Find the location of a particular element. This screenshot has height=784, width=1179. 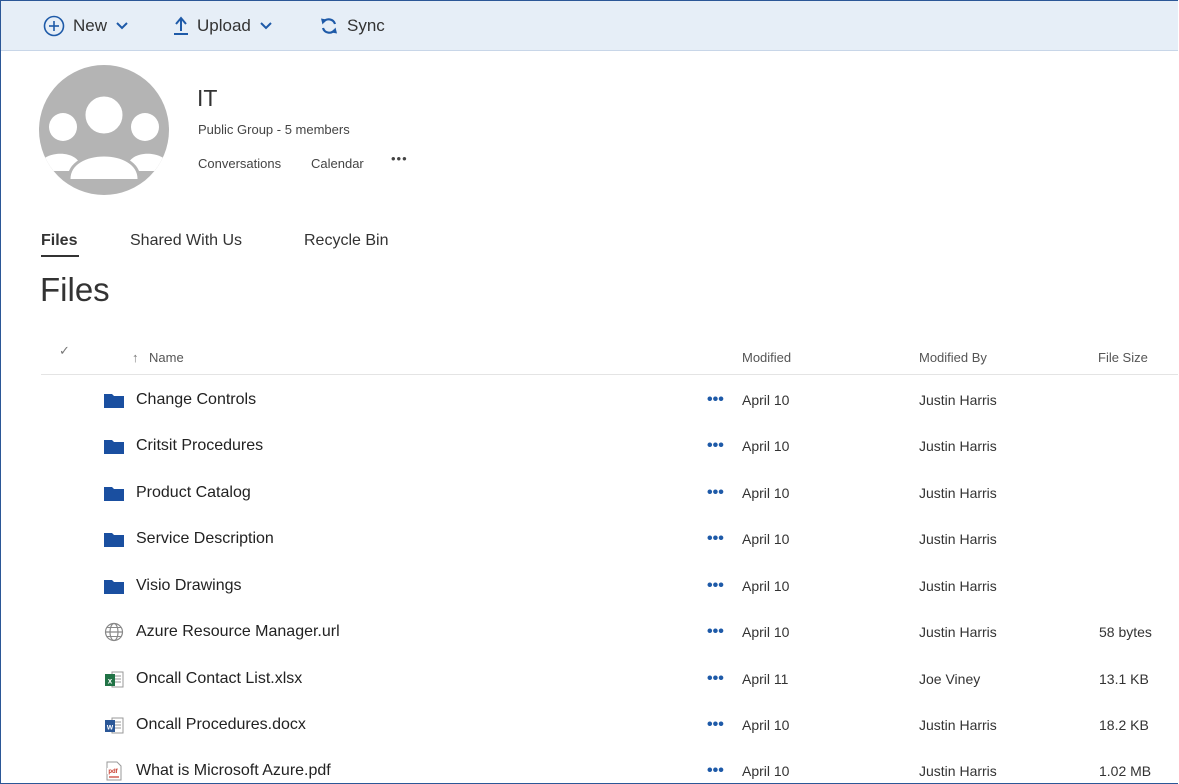

pdf-icon: pdf is located at coordinates (114, 771).